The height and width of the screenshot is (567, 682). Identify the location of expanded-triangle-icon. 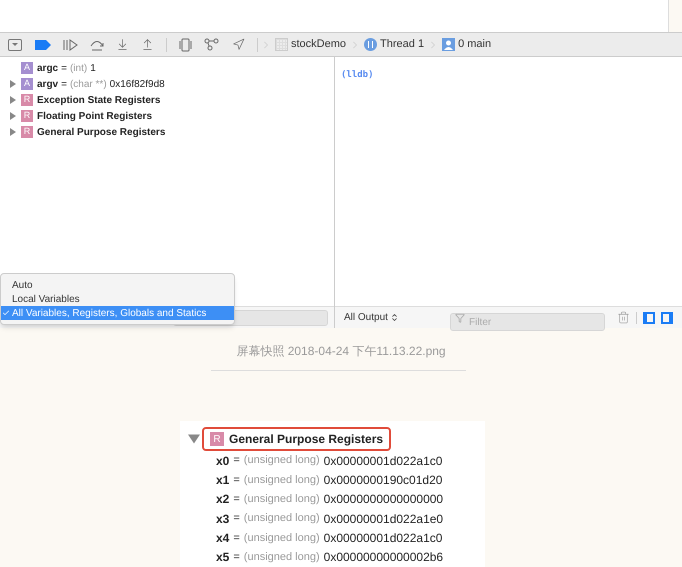
(194, 439).